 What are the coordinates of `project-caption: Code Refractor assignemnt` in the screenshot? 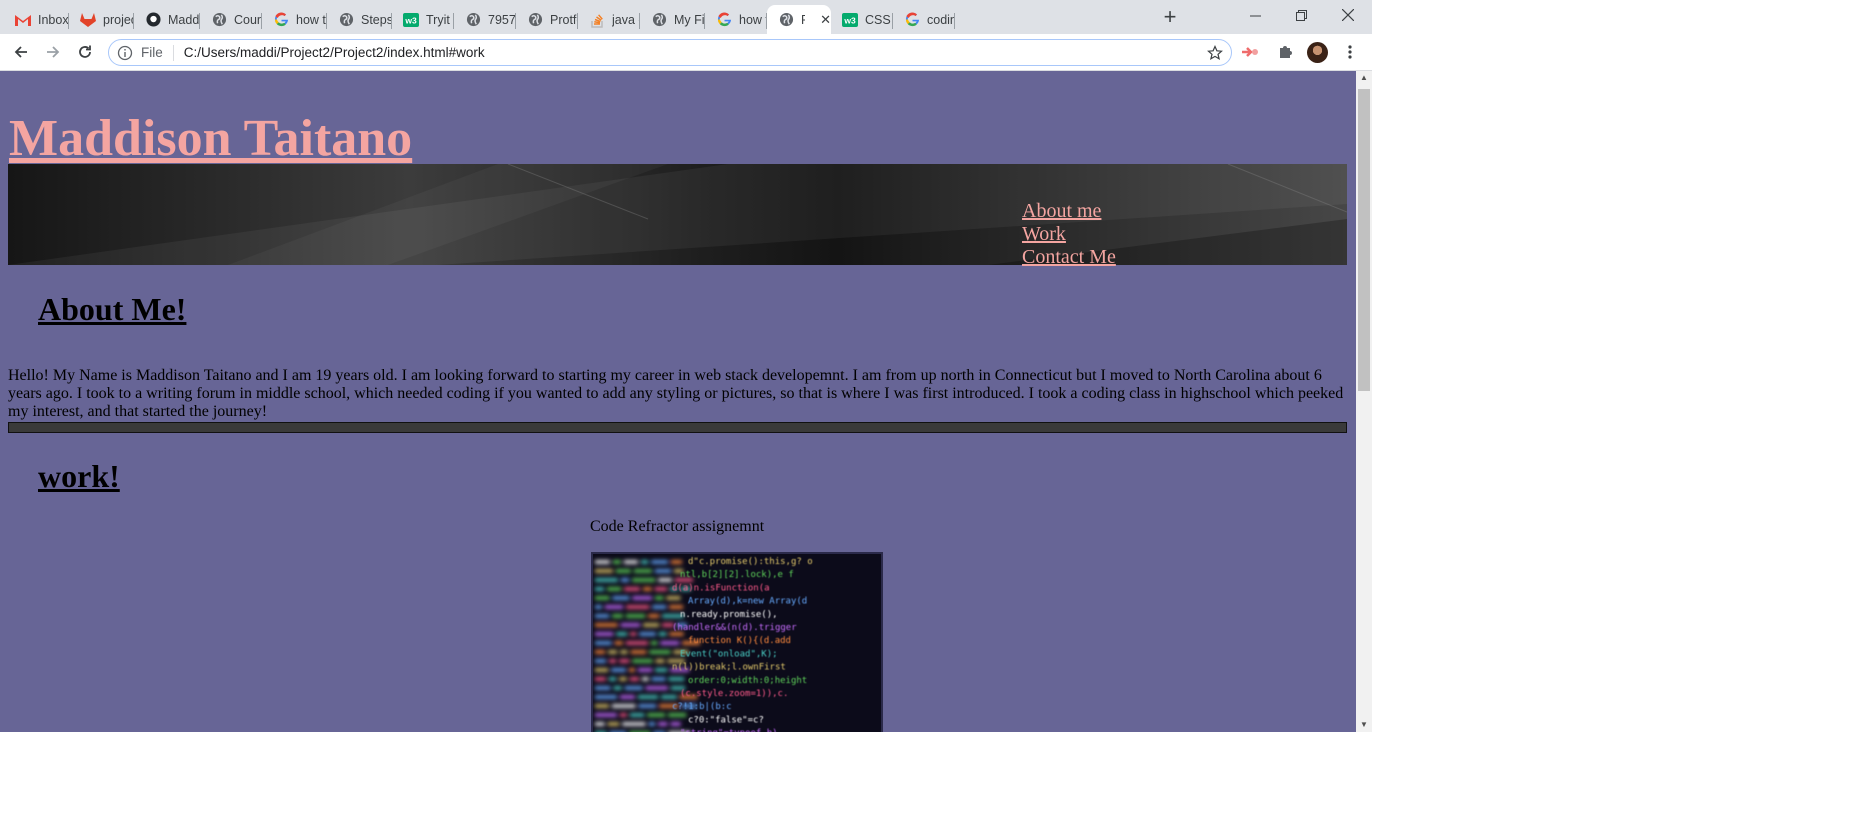 It's located at (677, 526).